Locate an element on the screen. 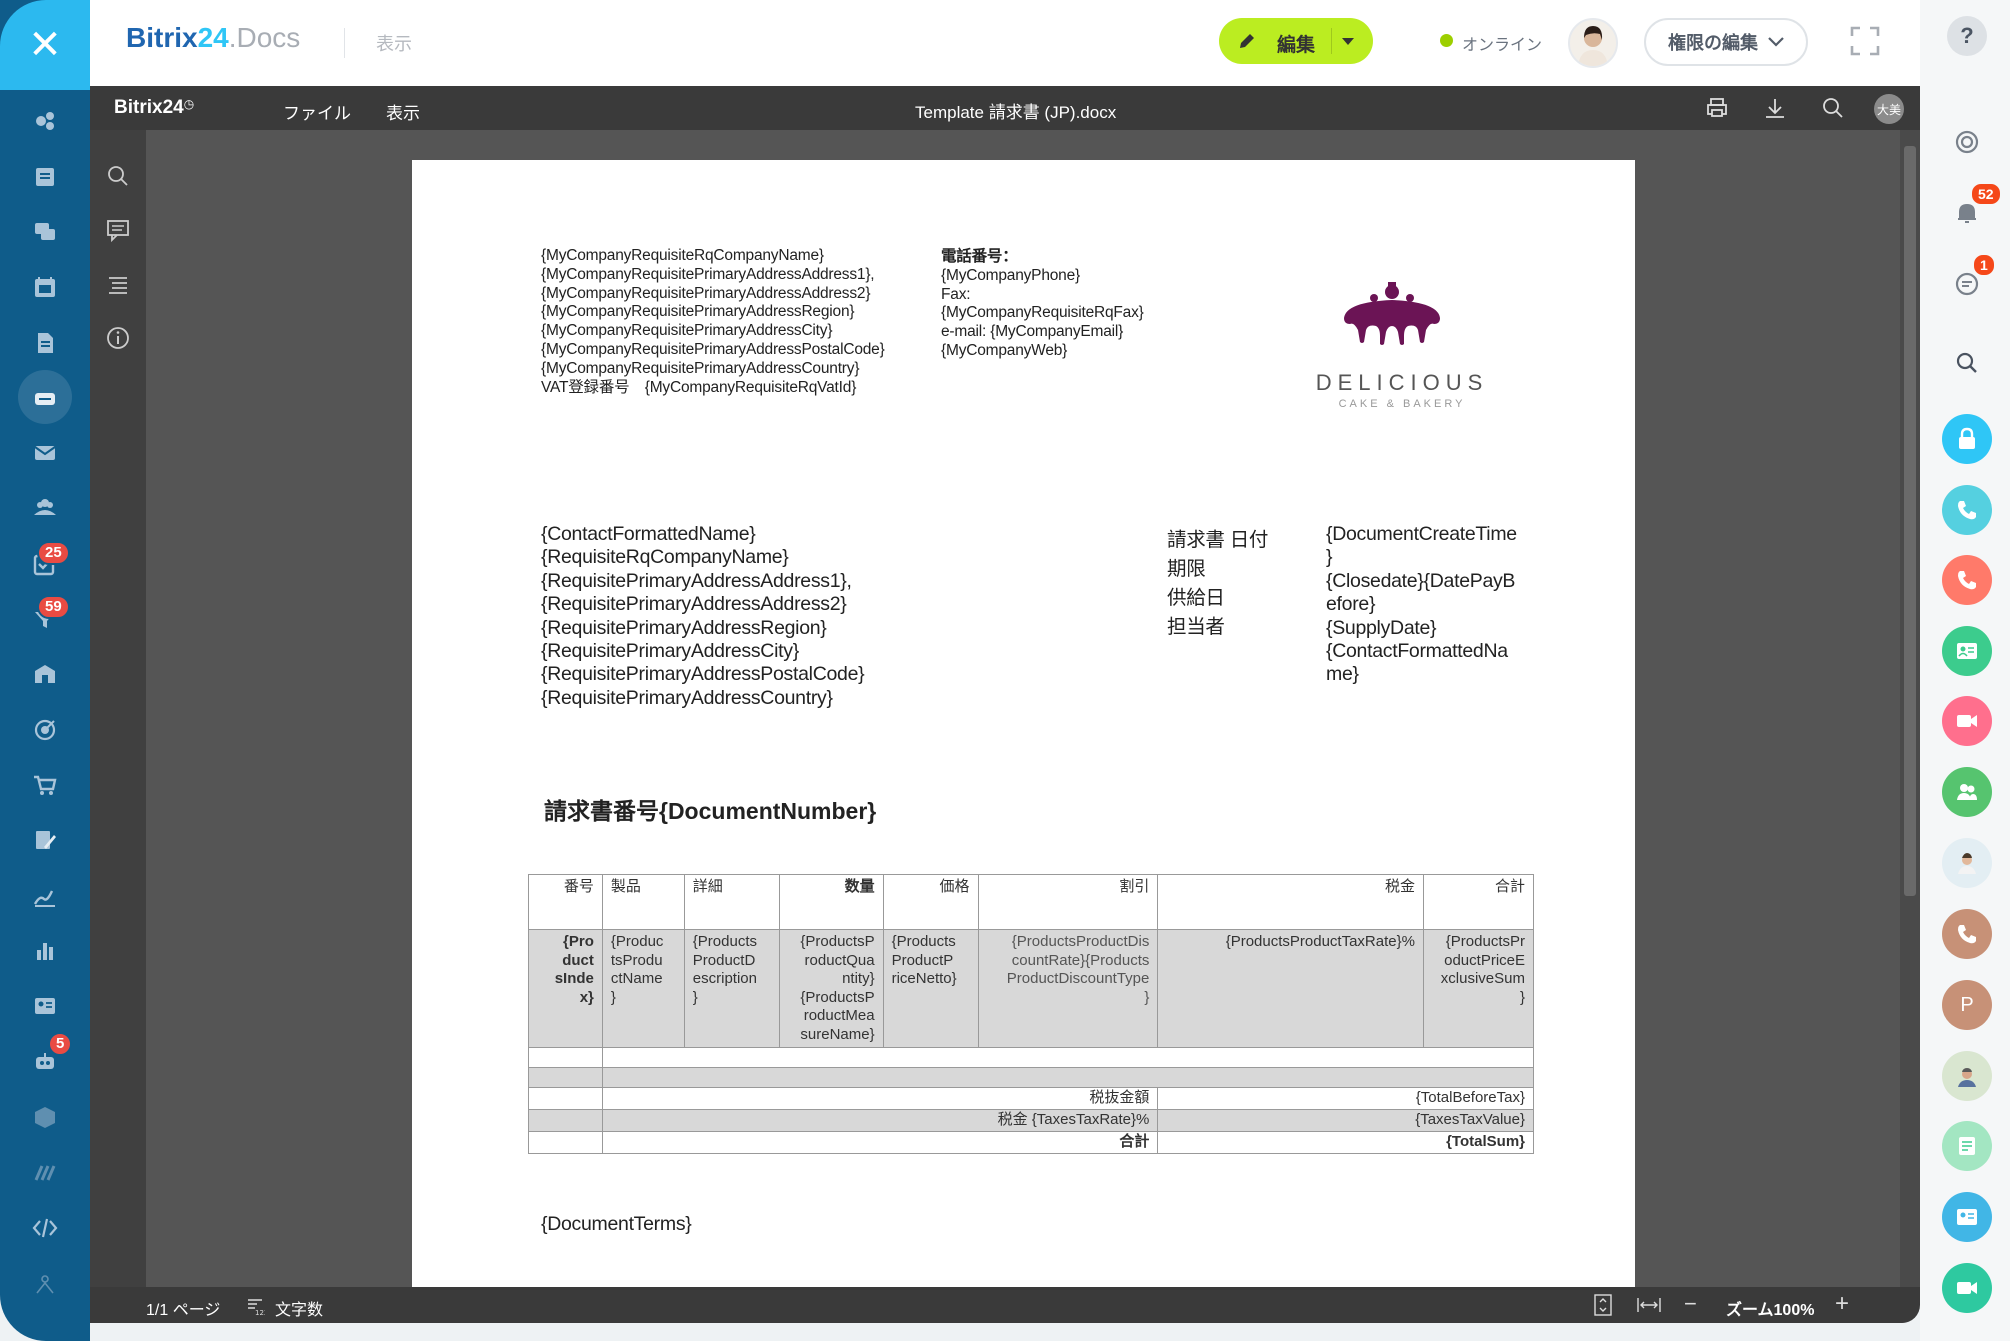  contact-card-button is located at coordinates (1967, 651).